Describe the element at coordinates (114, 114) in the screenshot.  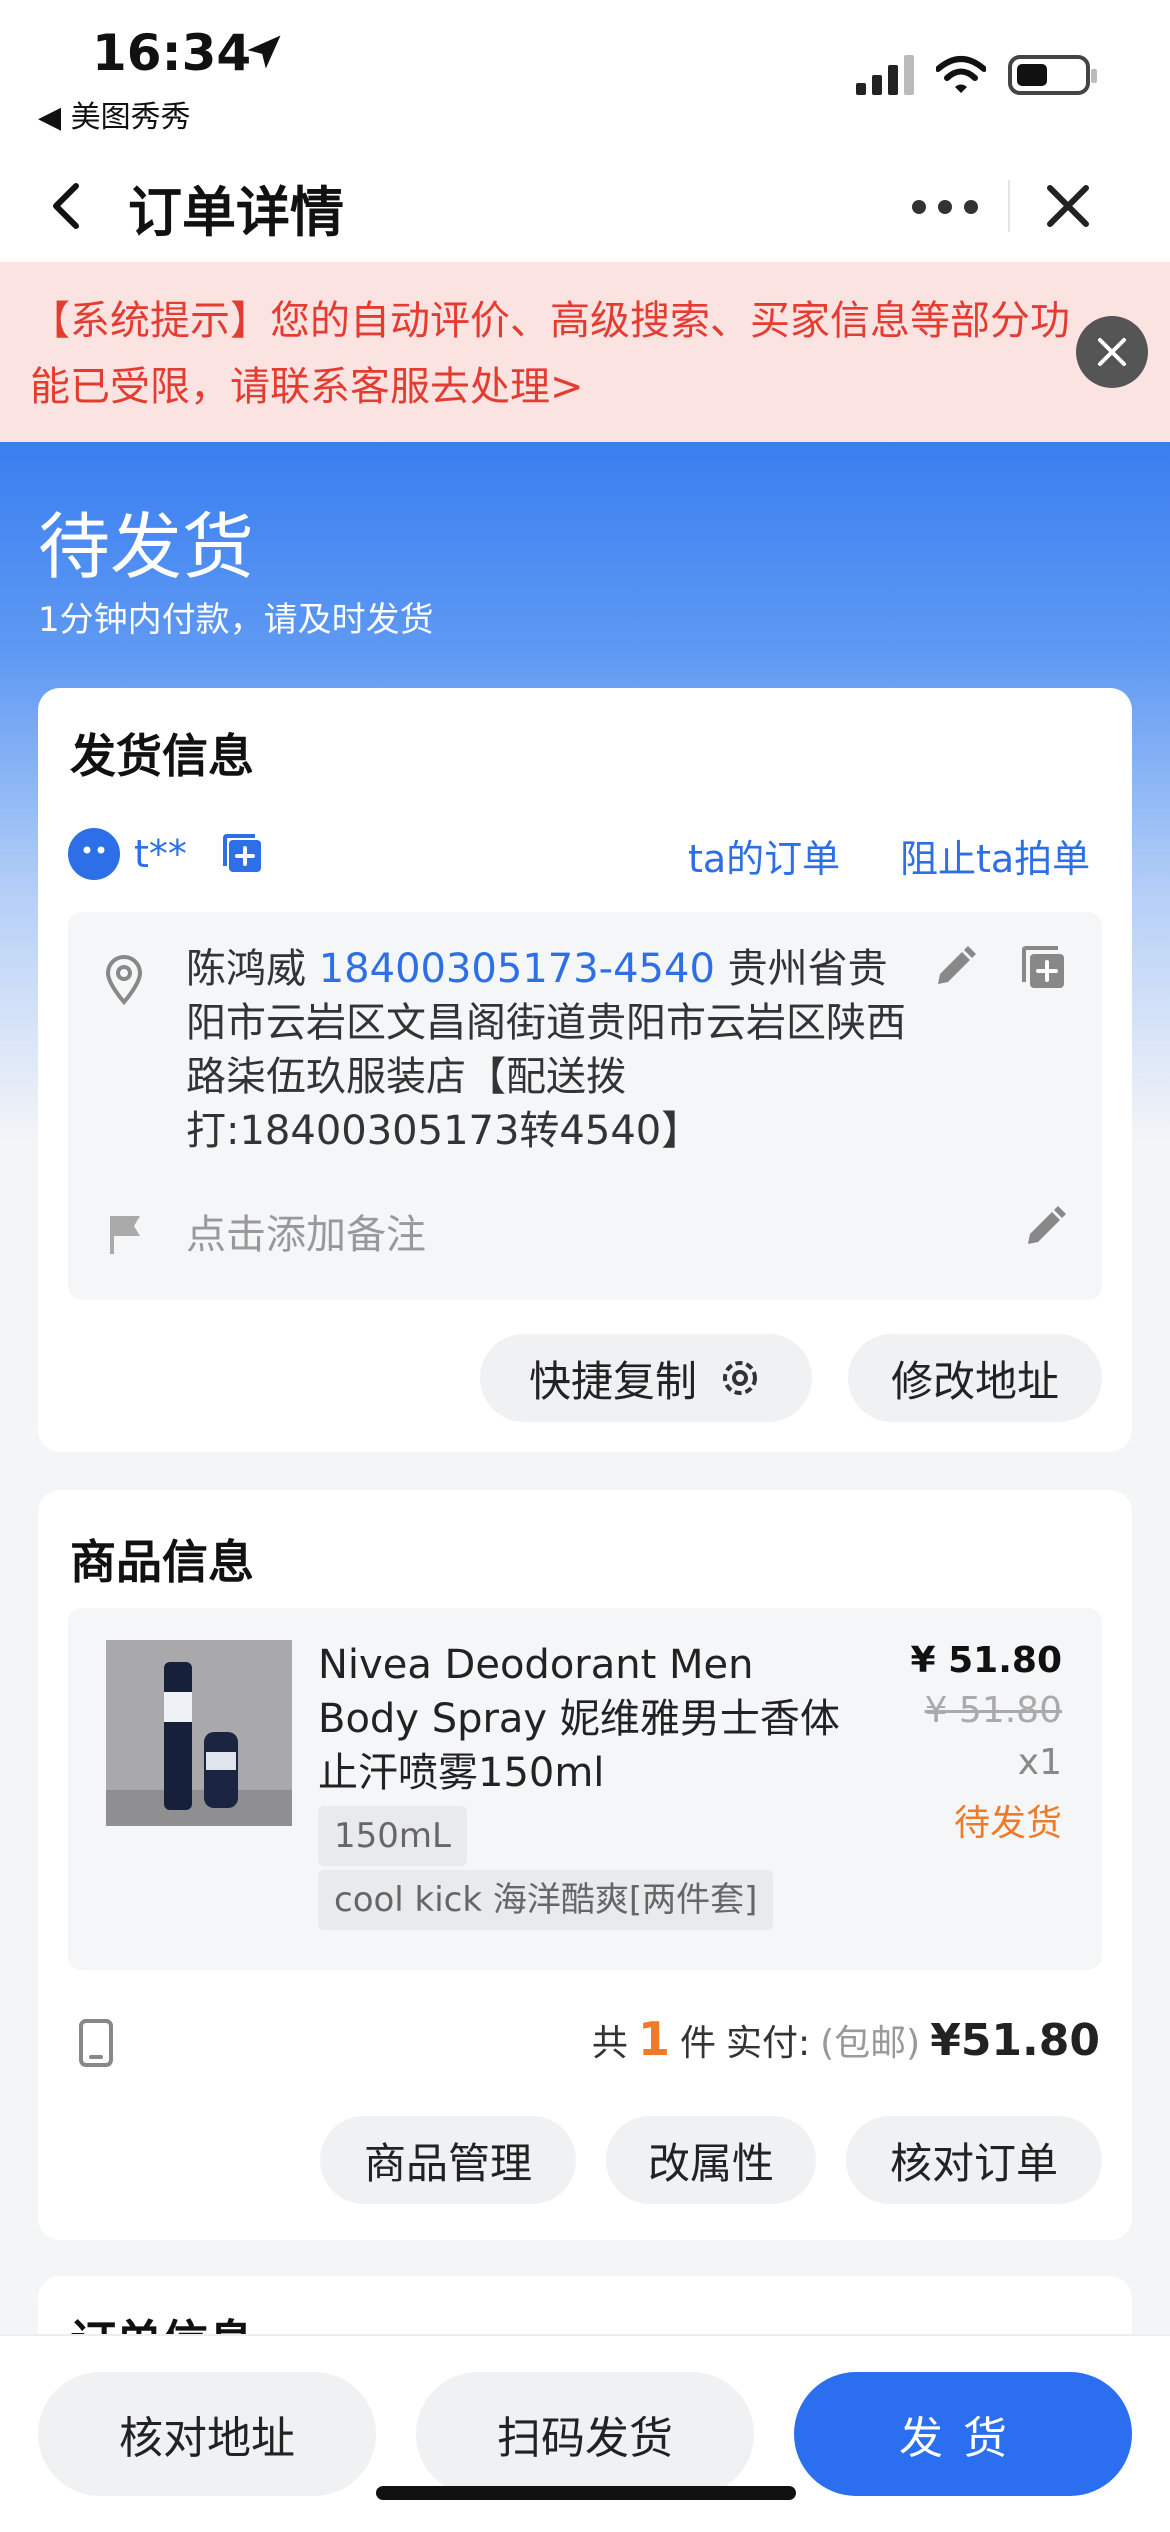
I see `back-to-app-link: ◀ 美图秀秀` at that location.